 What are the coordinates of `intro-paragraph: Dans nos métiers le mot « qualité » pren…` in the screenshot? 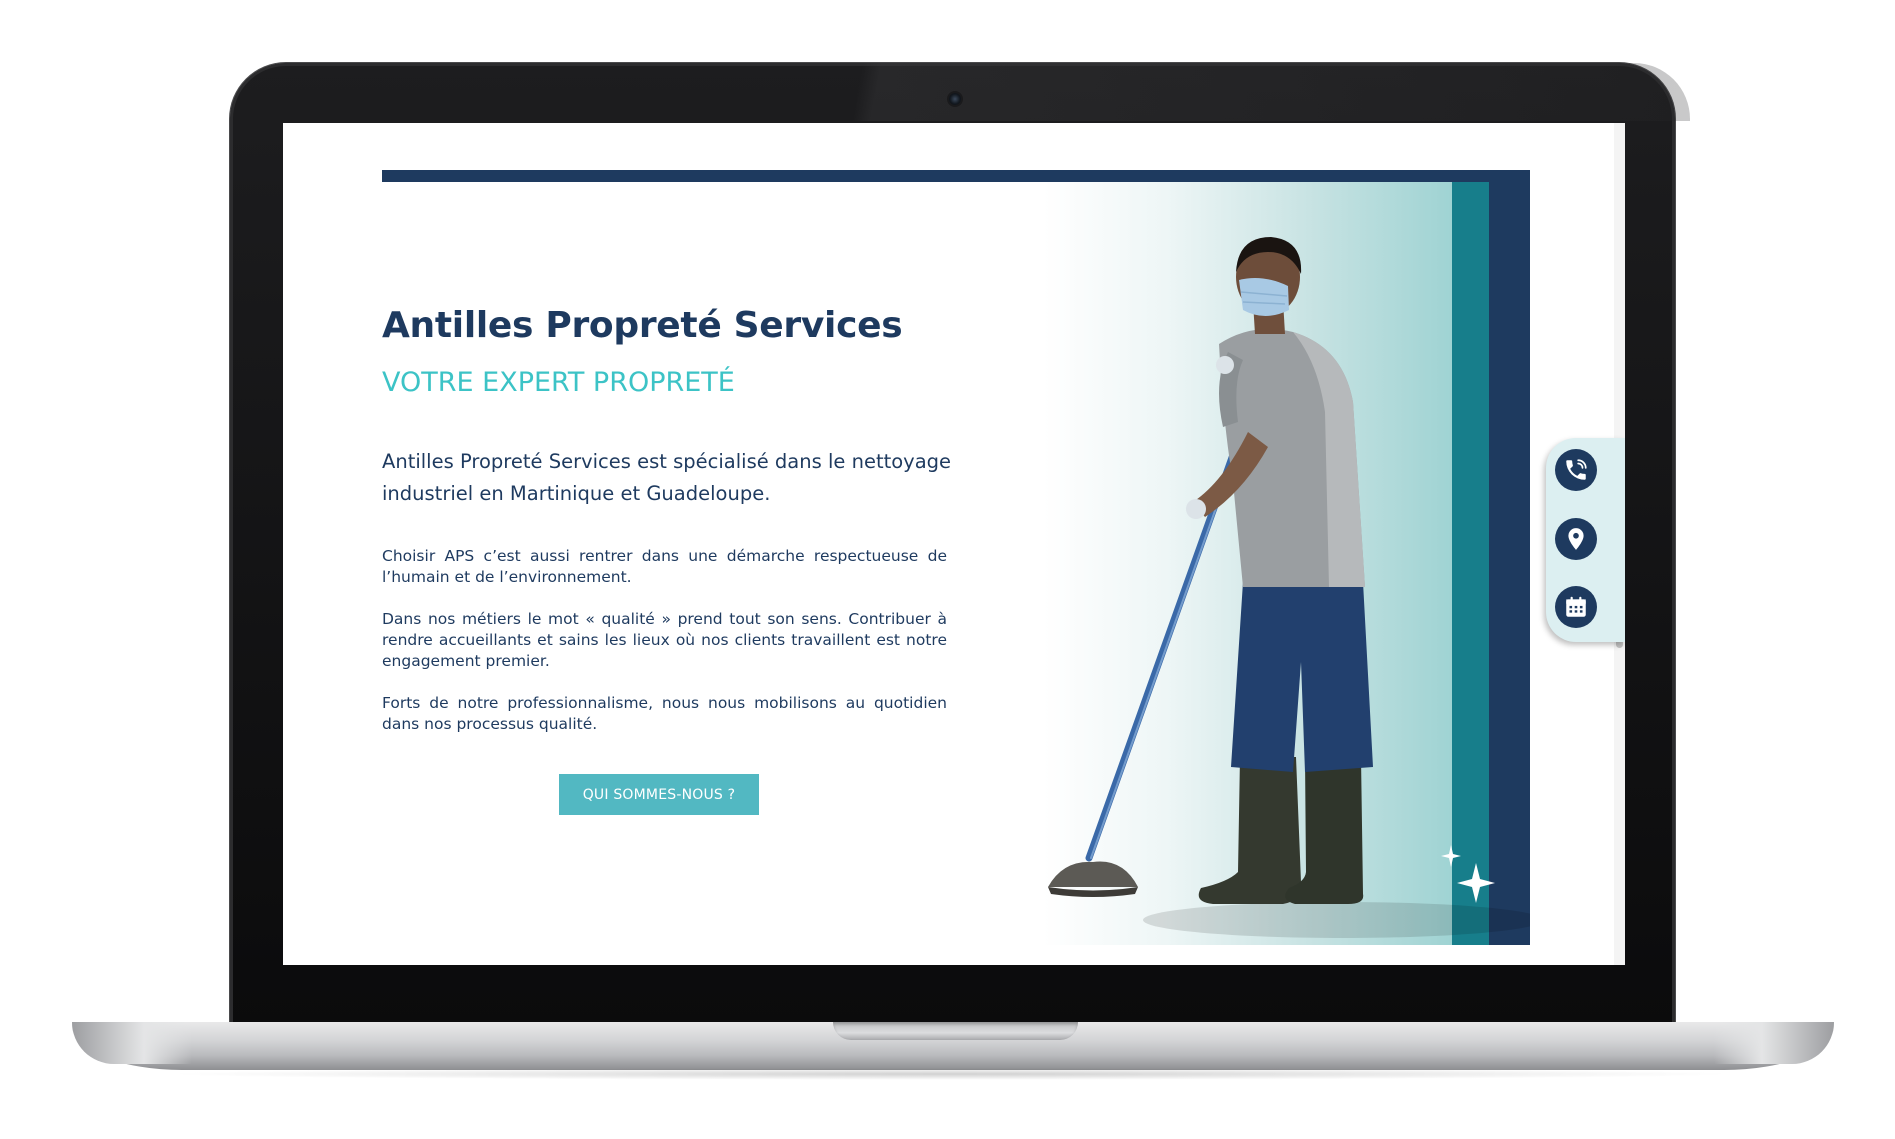 It's located at (664, 640).